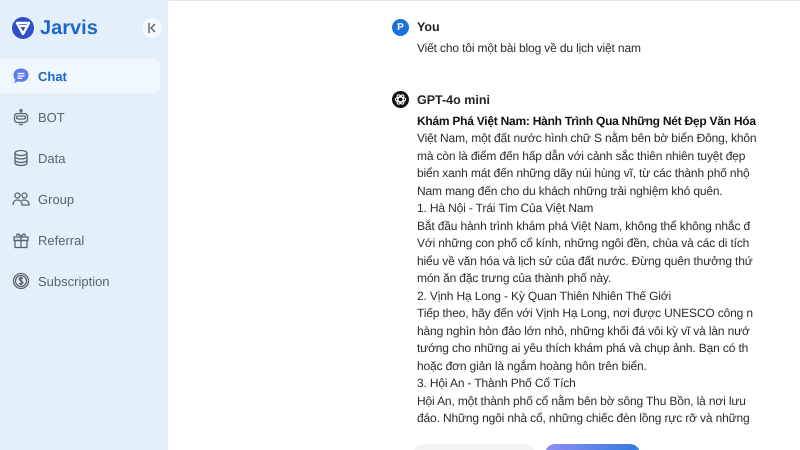  What do you see at coordinates (80, 199) in the screenshot?
I see `sidebar-item: Group` at bounding box center [80, 199].